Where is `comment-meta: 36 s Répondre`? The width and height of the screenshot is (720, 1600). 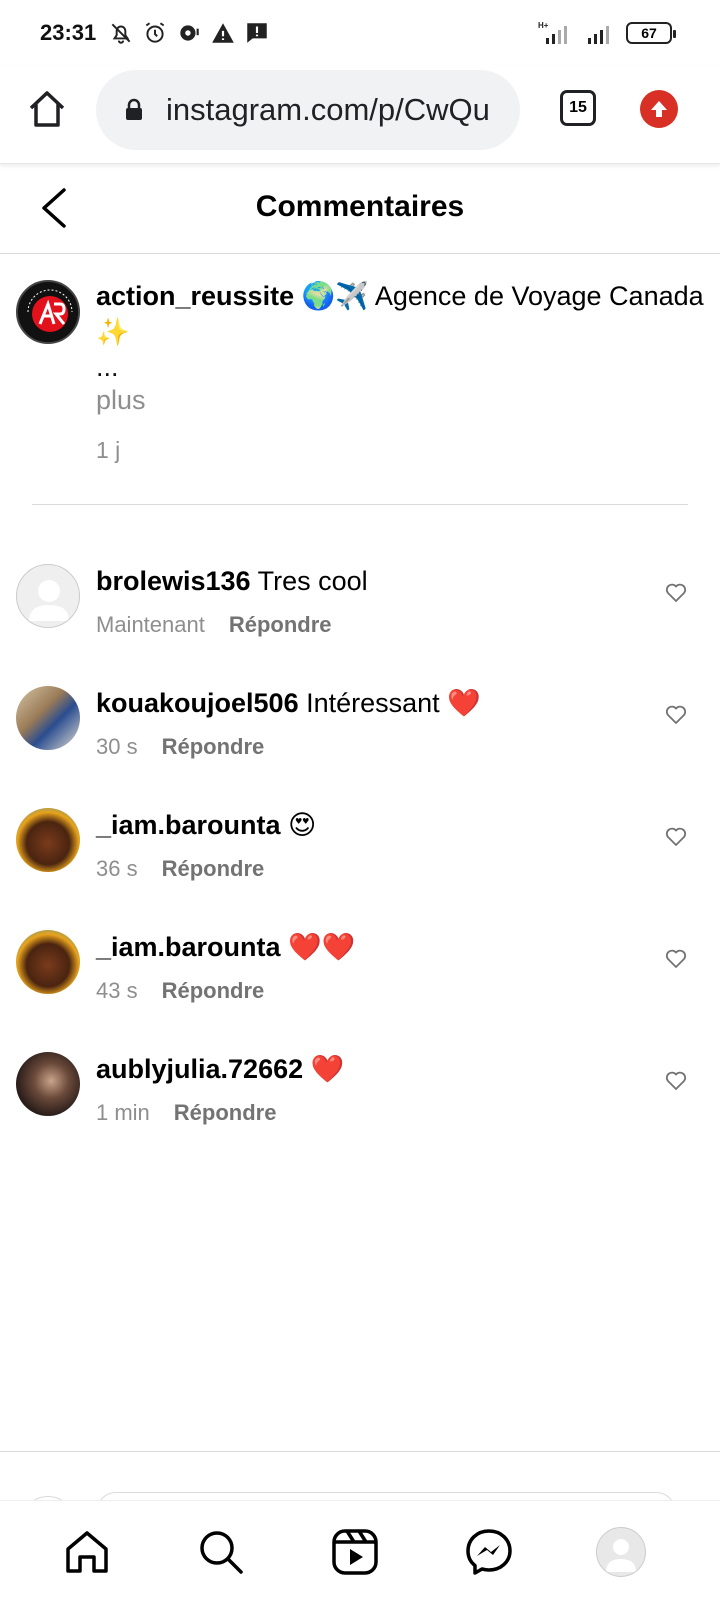
comment-meta: 36 s Répondre is located at coordinates (180, 869).